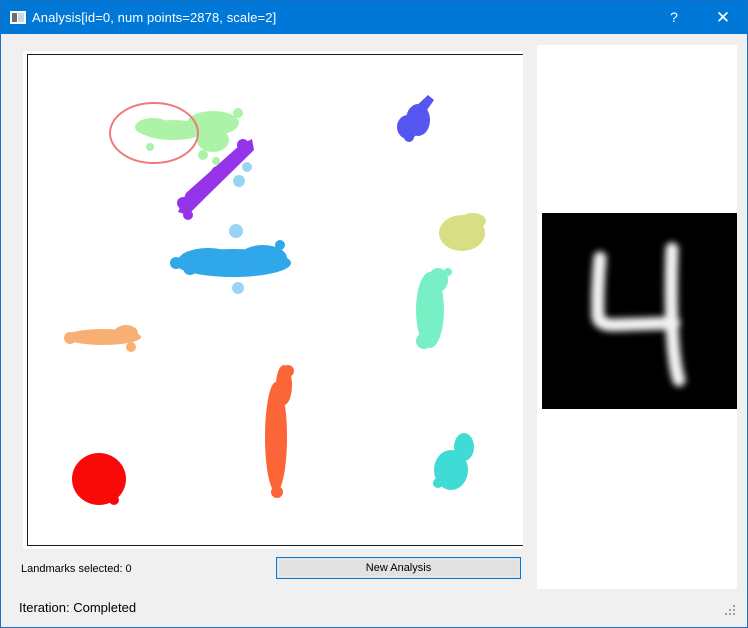 Image resolution: width=748 pixels, height=628 pixels. Describe the element at coordinates (189, 136) in the screenshot. I see `cluster-light-green` at that location.